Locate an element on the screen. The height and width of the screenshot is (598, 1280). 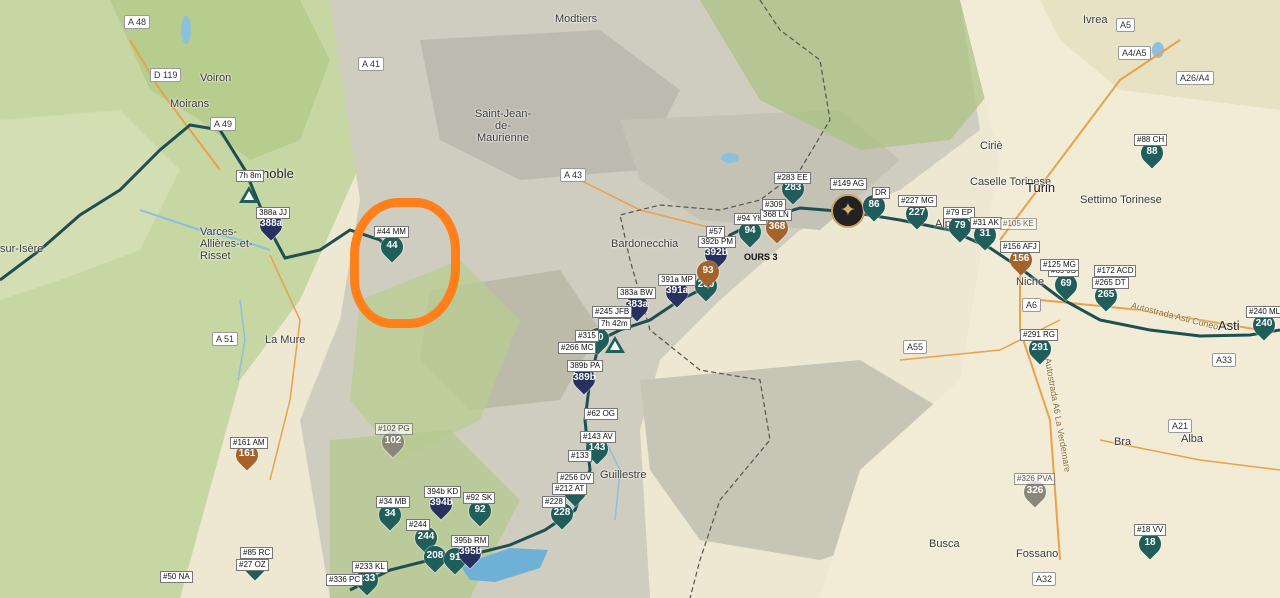
pin-label: 7h 8m is located at coordinates (250, 176).